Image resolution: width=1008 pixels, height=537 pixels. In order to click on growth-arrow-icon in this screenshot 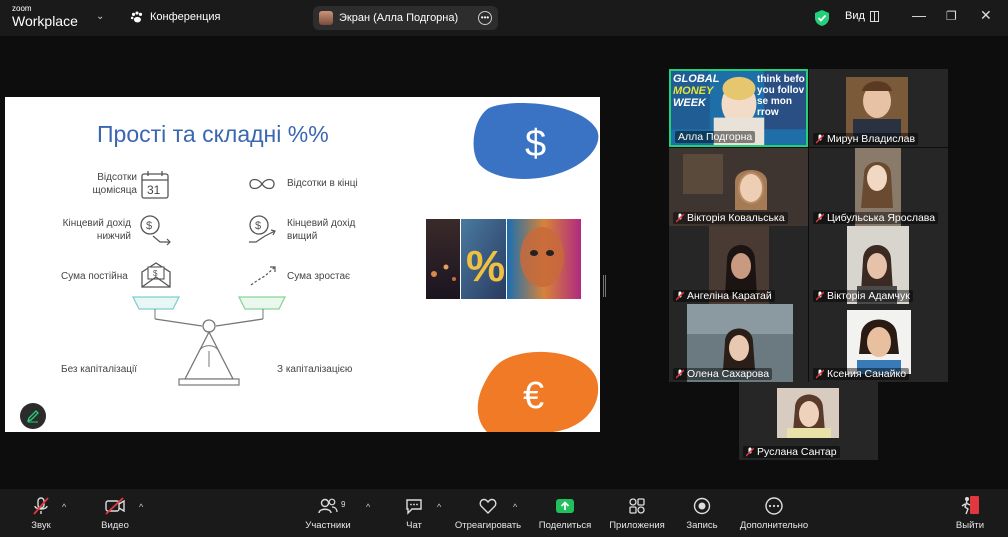, I will do `click(263, 276)`.